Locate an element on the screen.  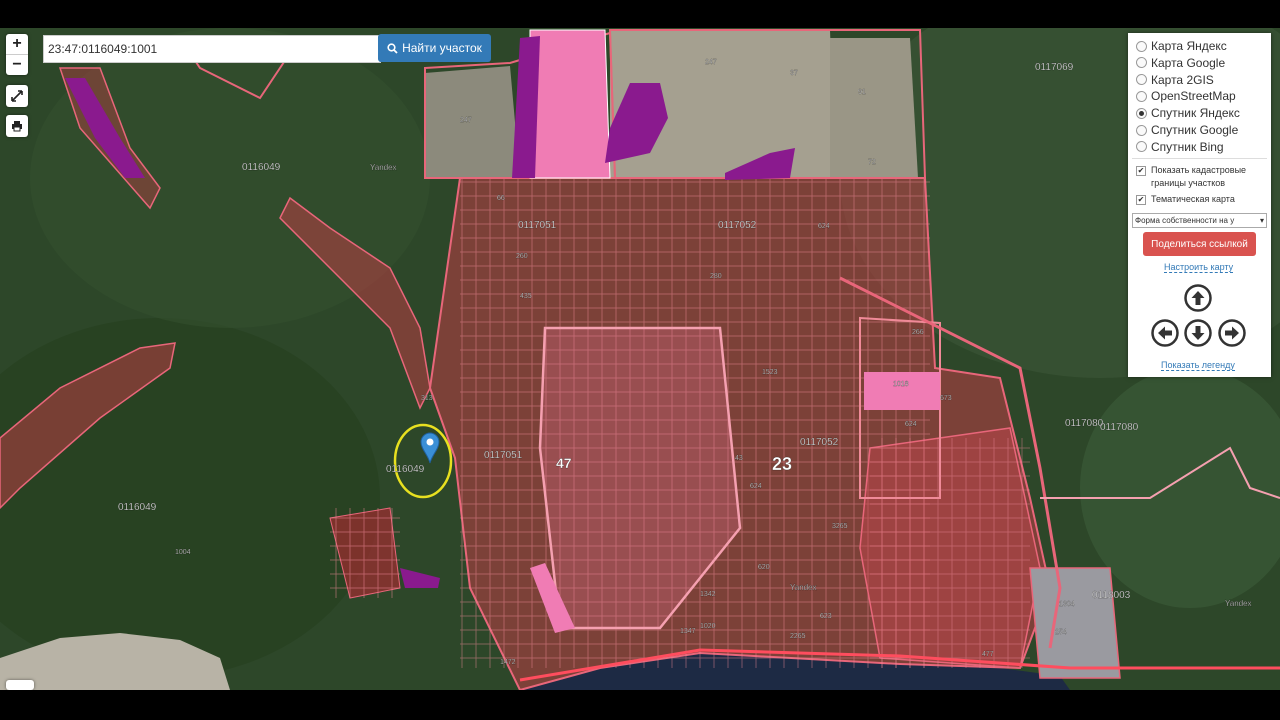
district-label: 23 is located at coordinates (782, 464).